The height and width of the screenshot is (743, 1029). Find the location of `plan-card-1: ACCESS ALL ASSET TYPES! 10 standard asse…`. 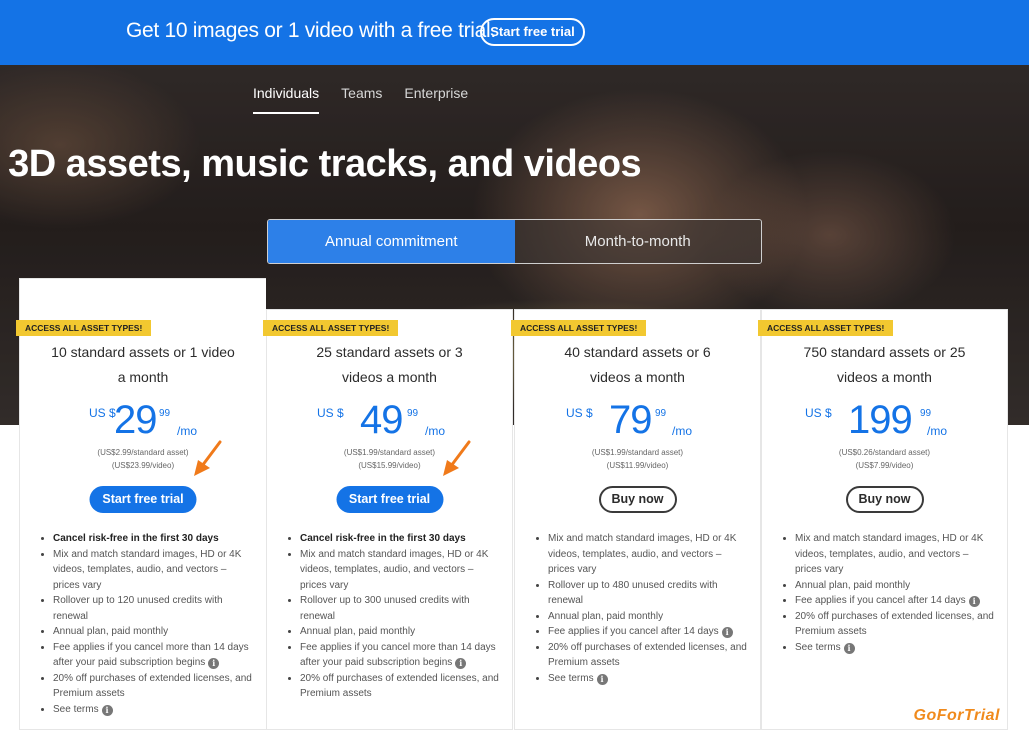

plan-card-1: ACCESS ALL ASSET TYPES! 10 standard asse… is located at coordinates (141, 504).